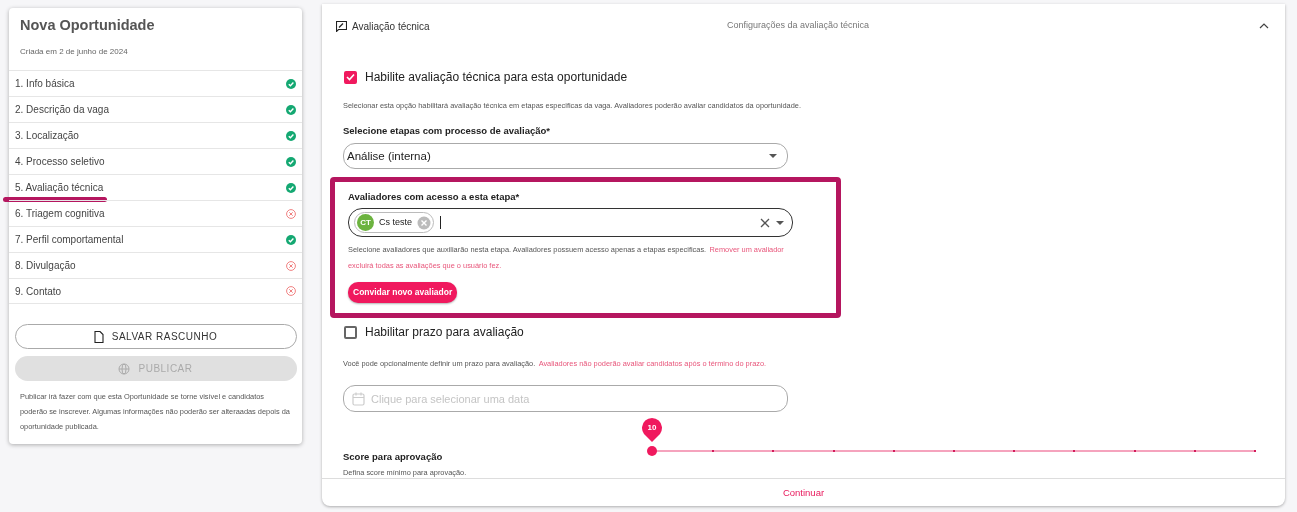 The image size is (1297, 512). Describe the element at coordinates (87, 25) in the screenshot. I see `sidebar-title: Nova Oportunidade` at that location.